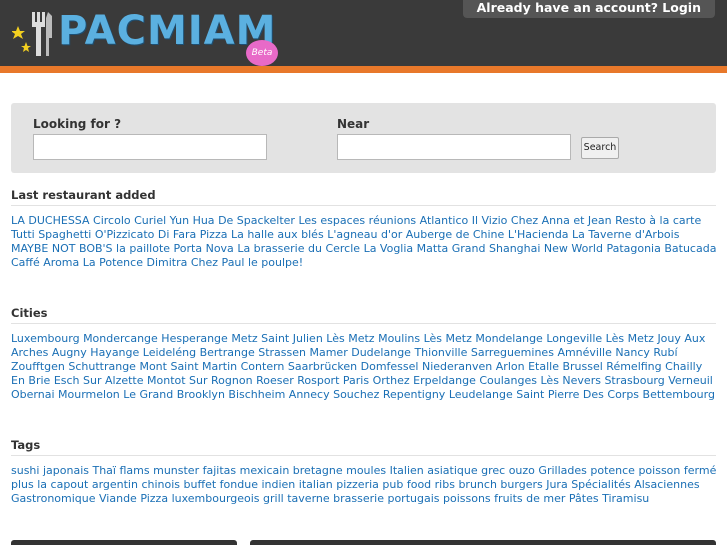 This screenshot has height=545, width=727. What do you see at coordinates (275, 380) in the screenshot?
I see `city-link: Roeser` at bounding box center [275, 380].